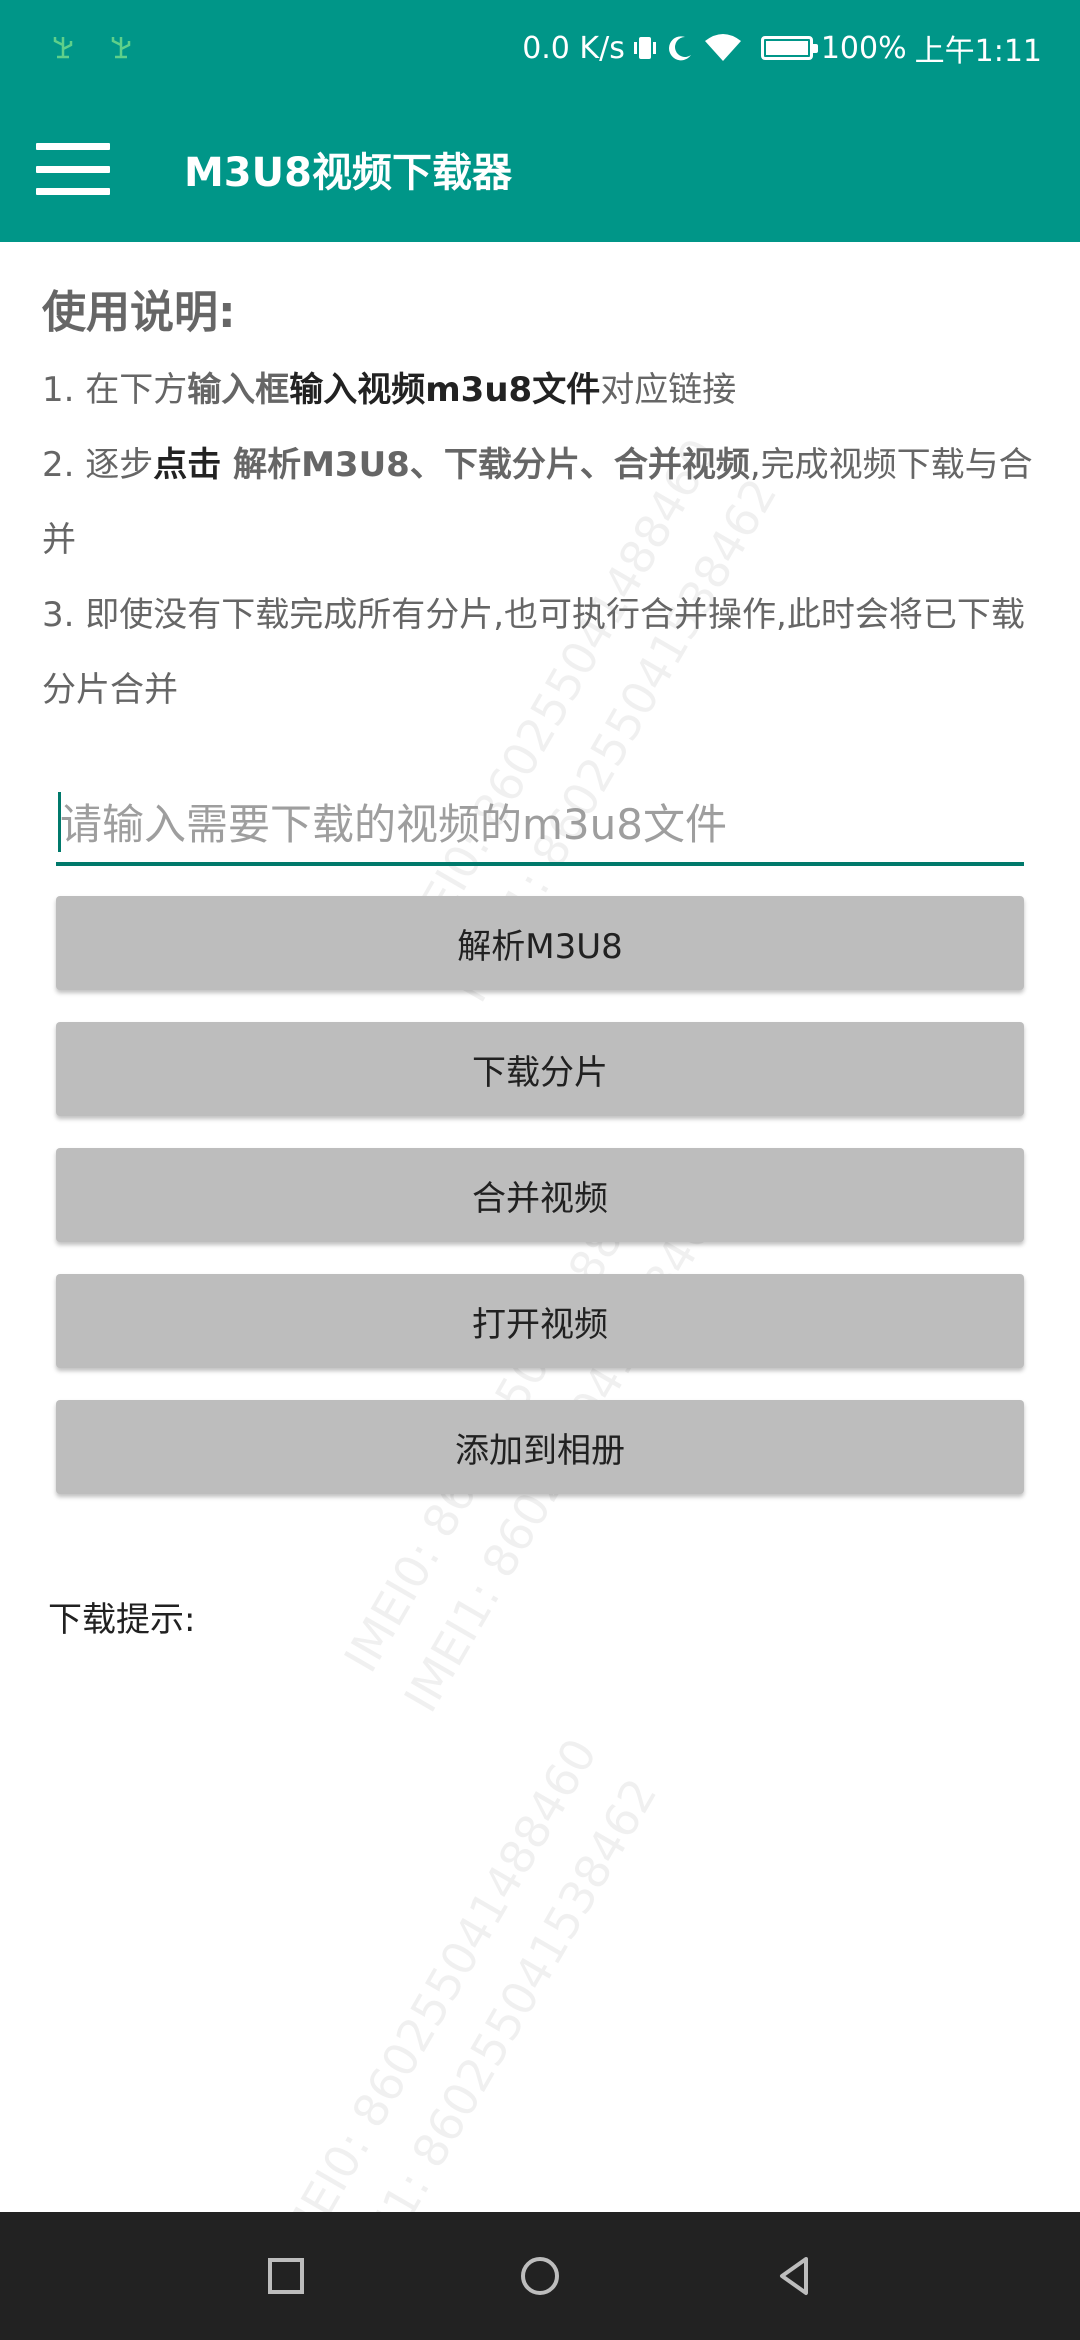  Describe the element at coordinates (389, 390) in the screenshot. I see `instruction-line-1: 1. 在下方输入框输入视频m3u8文件对应链接` at that location.